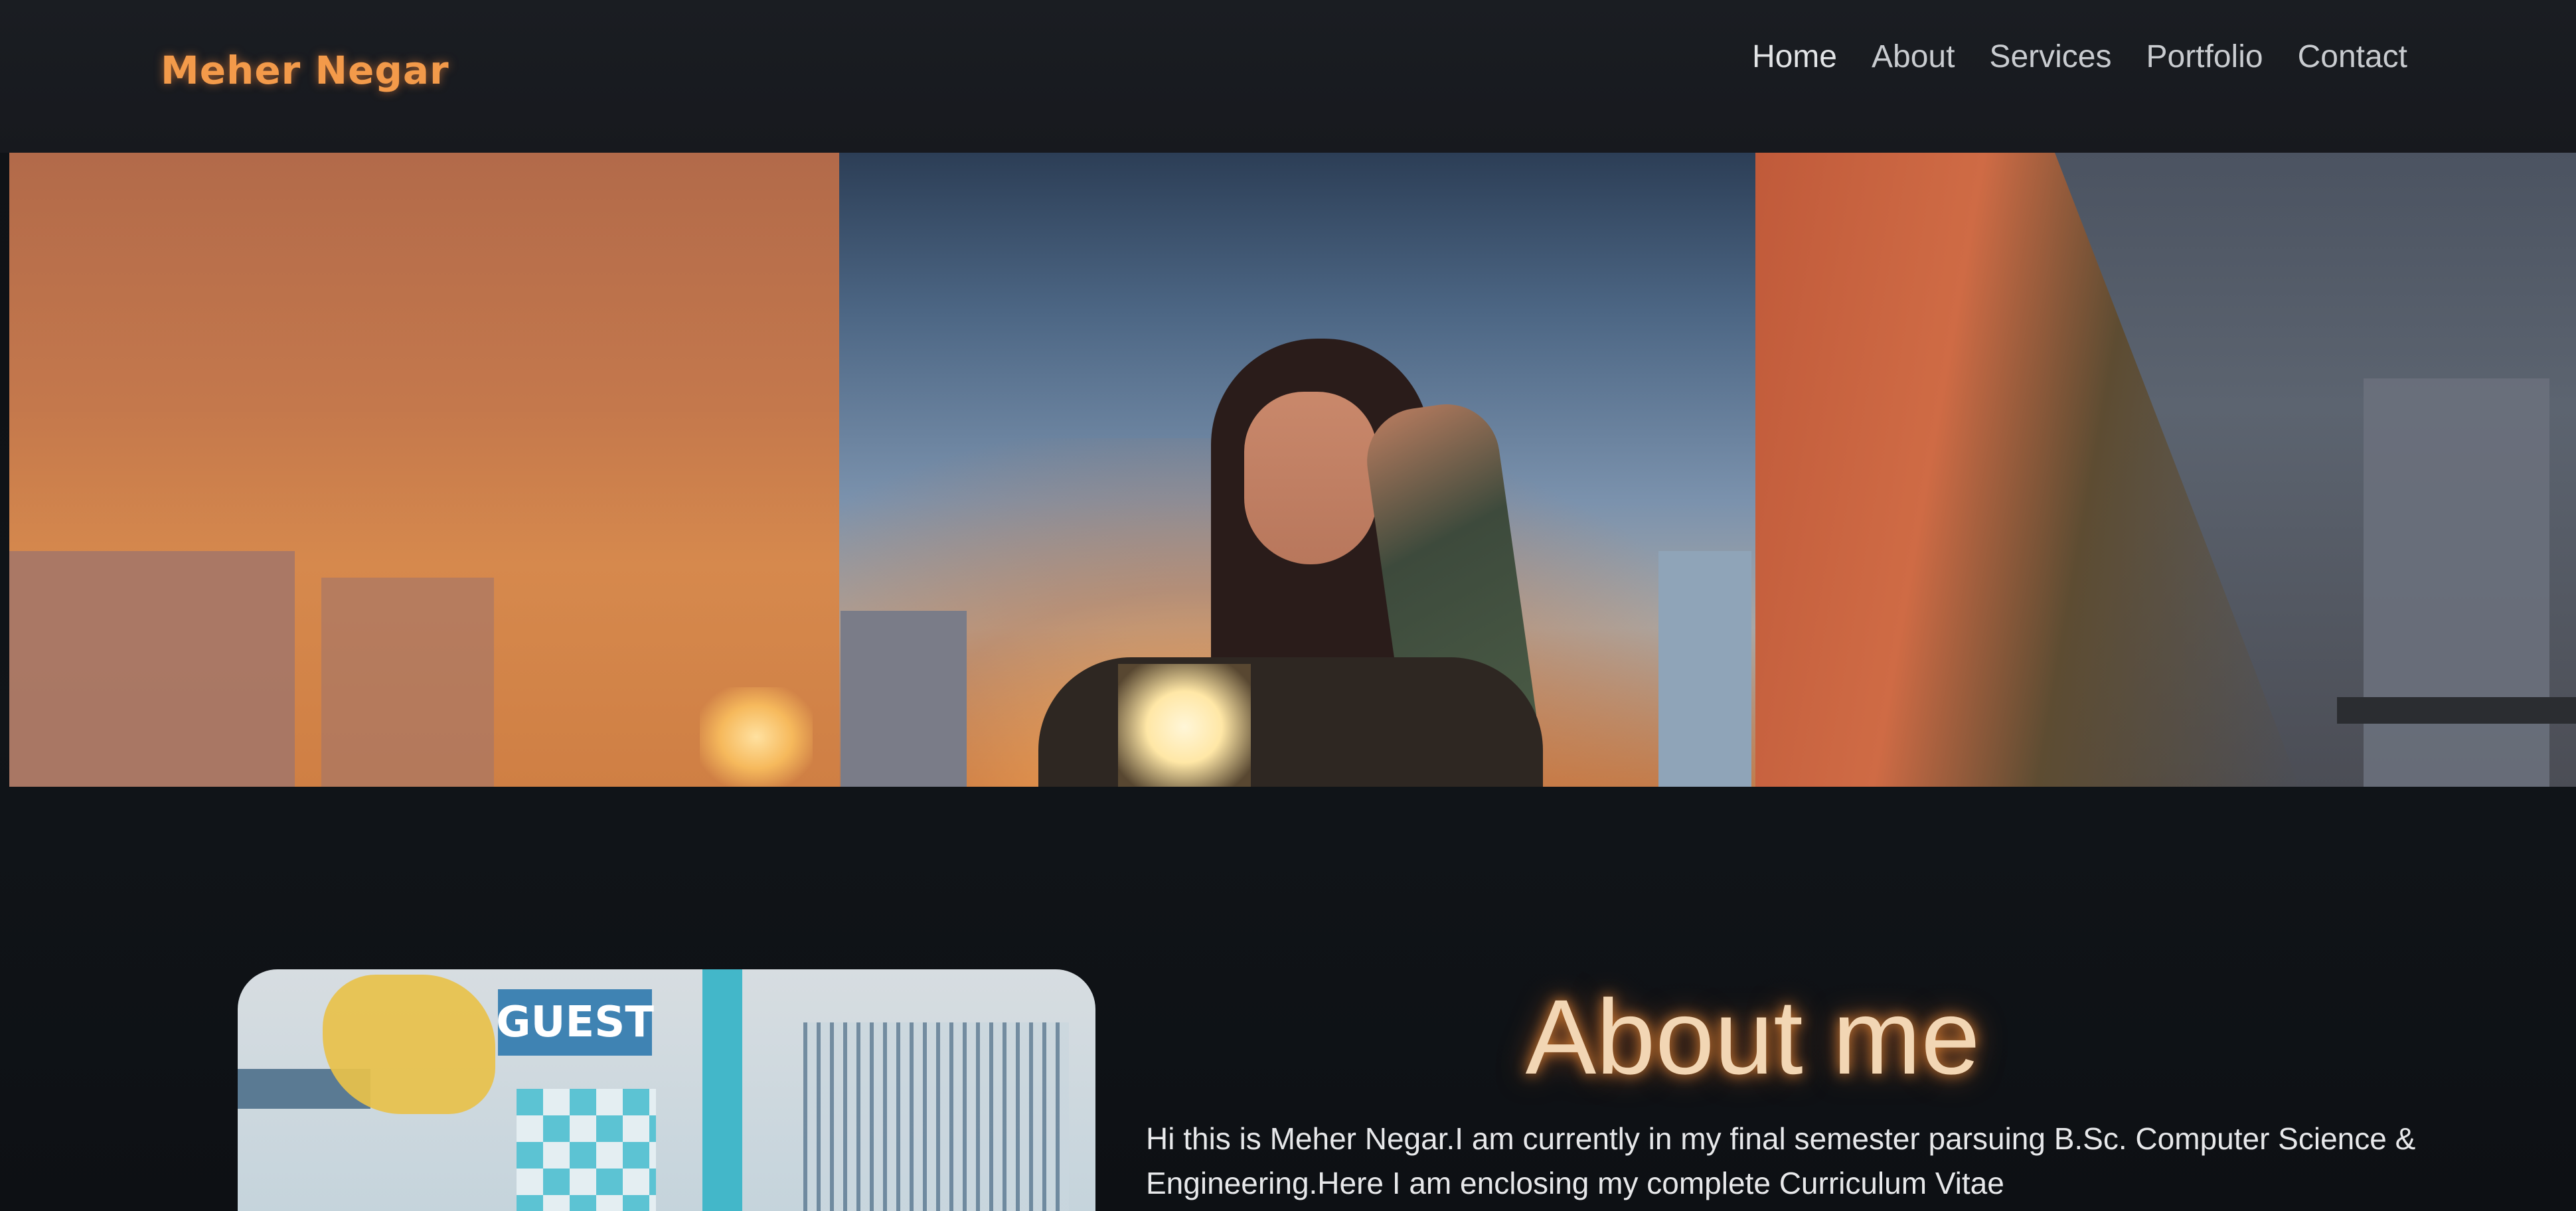 The height and width of the screenshot is (1211, 2576). Describe the element at coordinates (2027, 470) in the screenshot. I see `blurred-arm` at that location.